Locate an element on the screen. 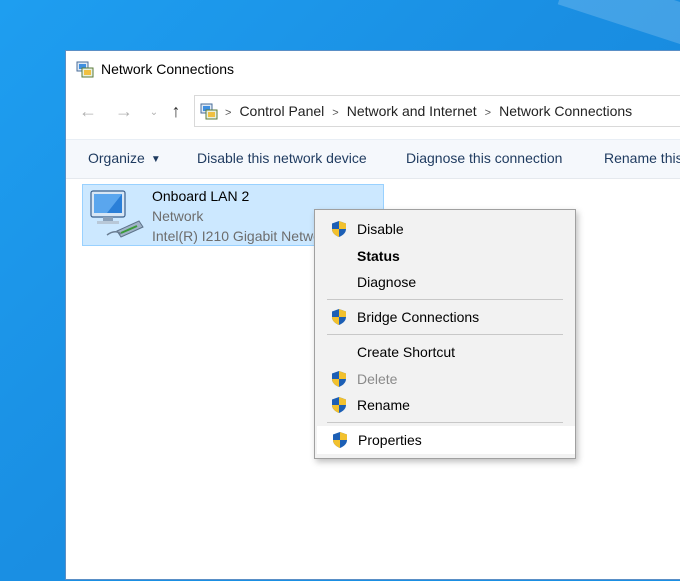 The width and height of the screenshot is (680, 581). title-bar: Network Connections is located at coordinates (373, 69).